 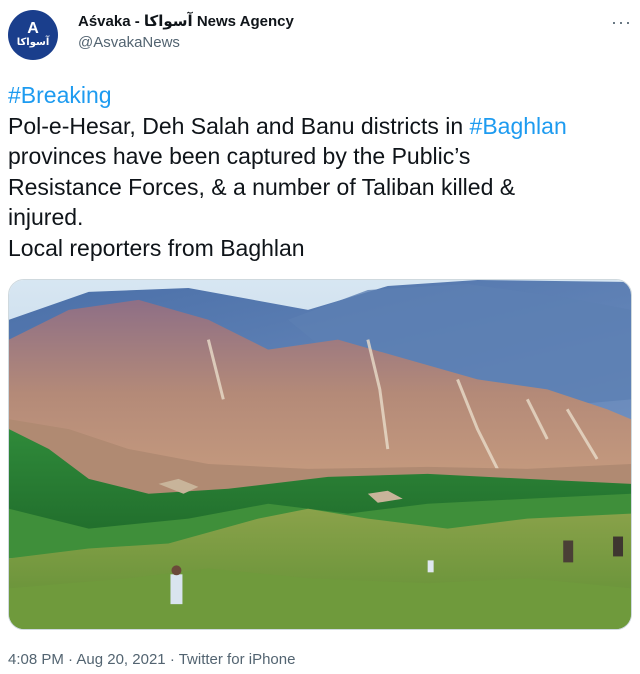 I want to click on tweet-source: Twitter for iPhone, so click(x=237, y=659).